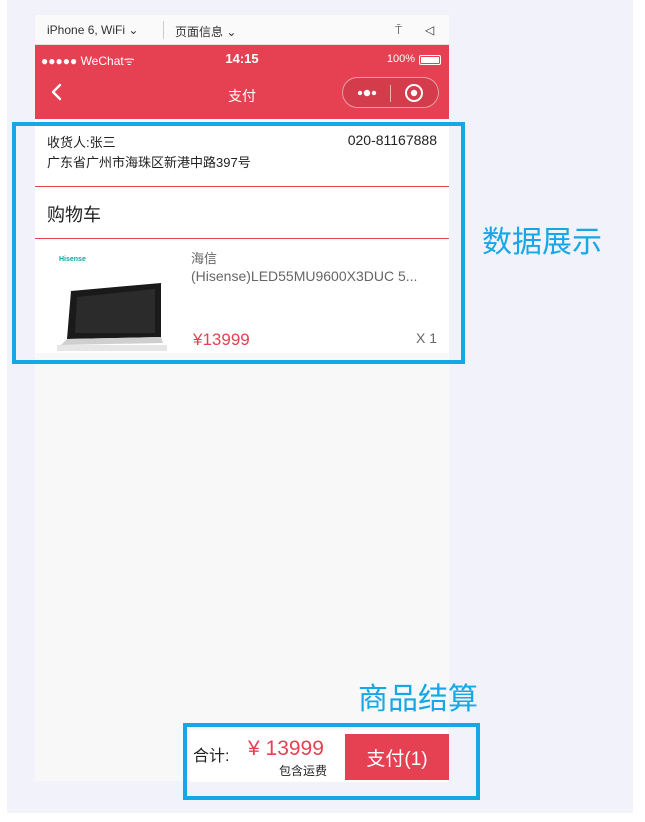  Describe the element at coordinates (163, 30) in the screenshot. I see `toolbar-divider` at that location.